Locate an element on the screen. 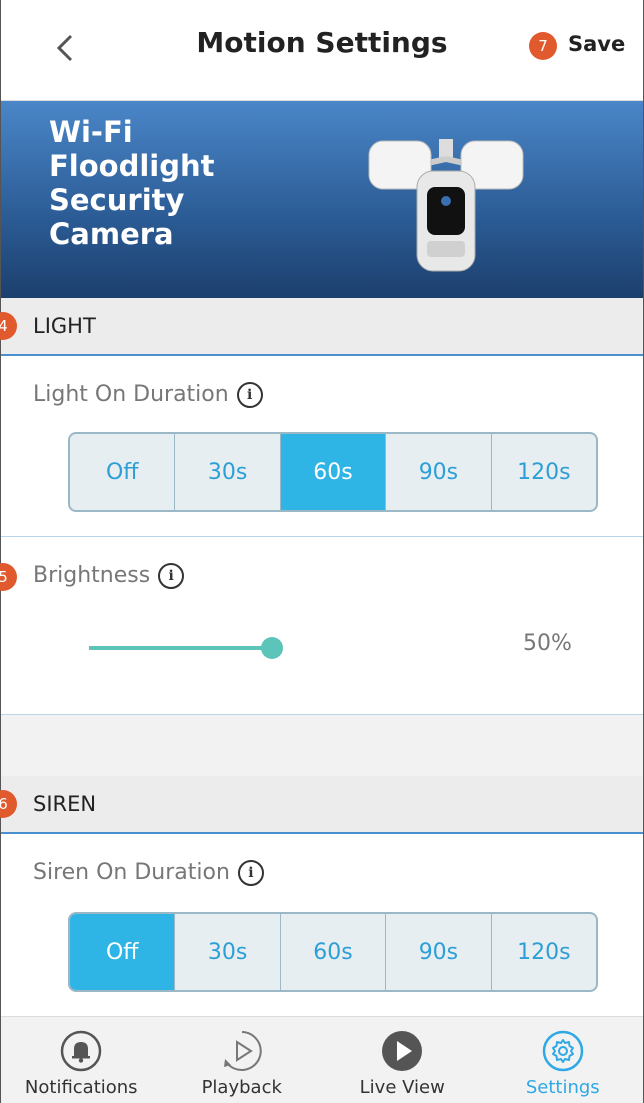 The height and width of the screenshot is (1103, 644). light-section-header: 4 LIGHT is located at coordinates (321, 327).